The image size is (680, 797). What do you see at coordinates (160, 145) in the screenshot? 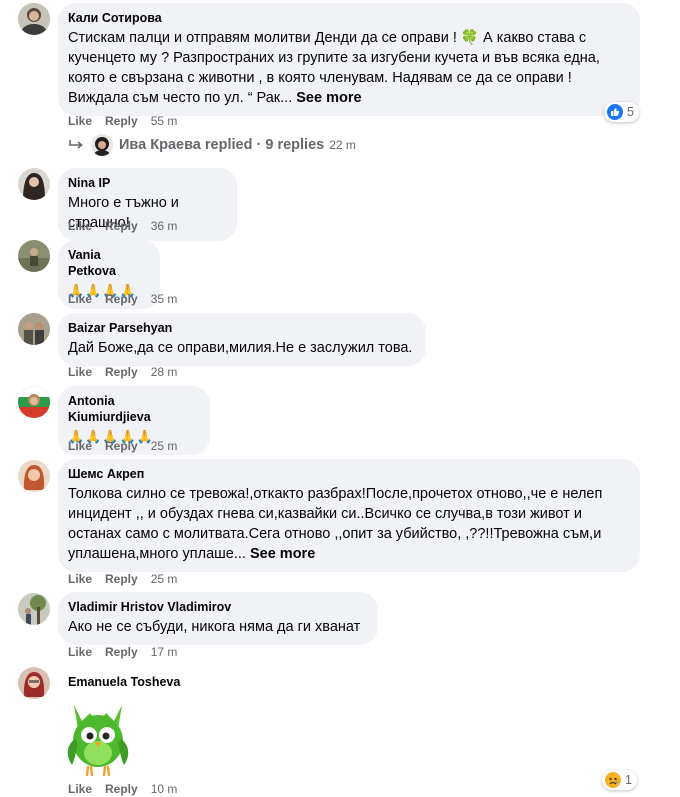
I see `replier-name: Ива Краева` at bounding box center [160, 145].